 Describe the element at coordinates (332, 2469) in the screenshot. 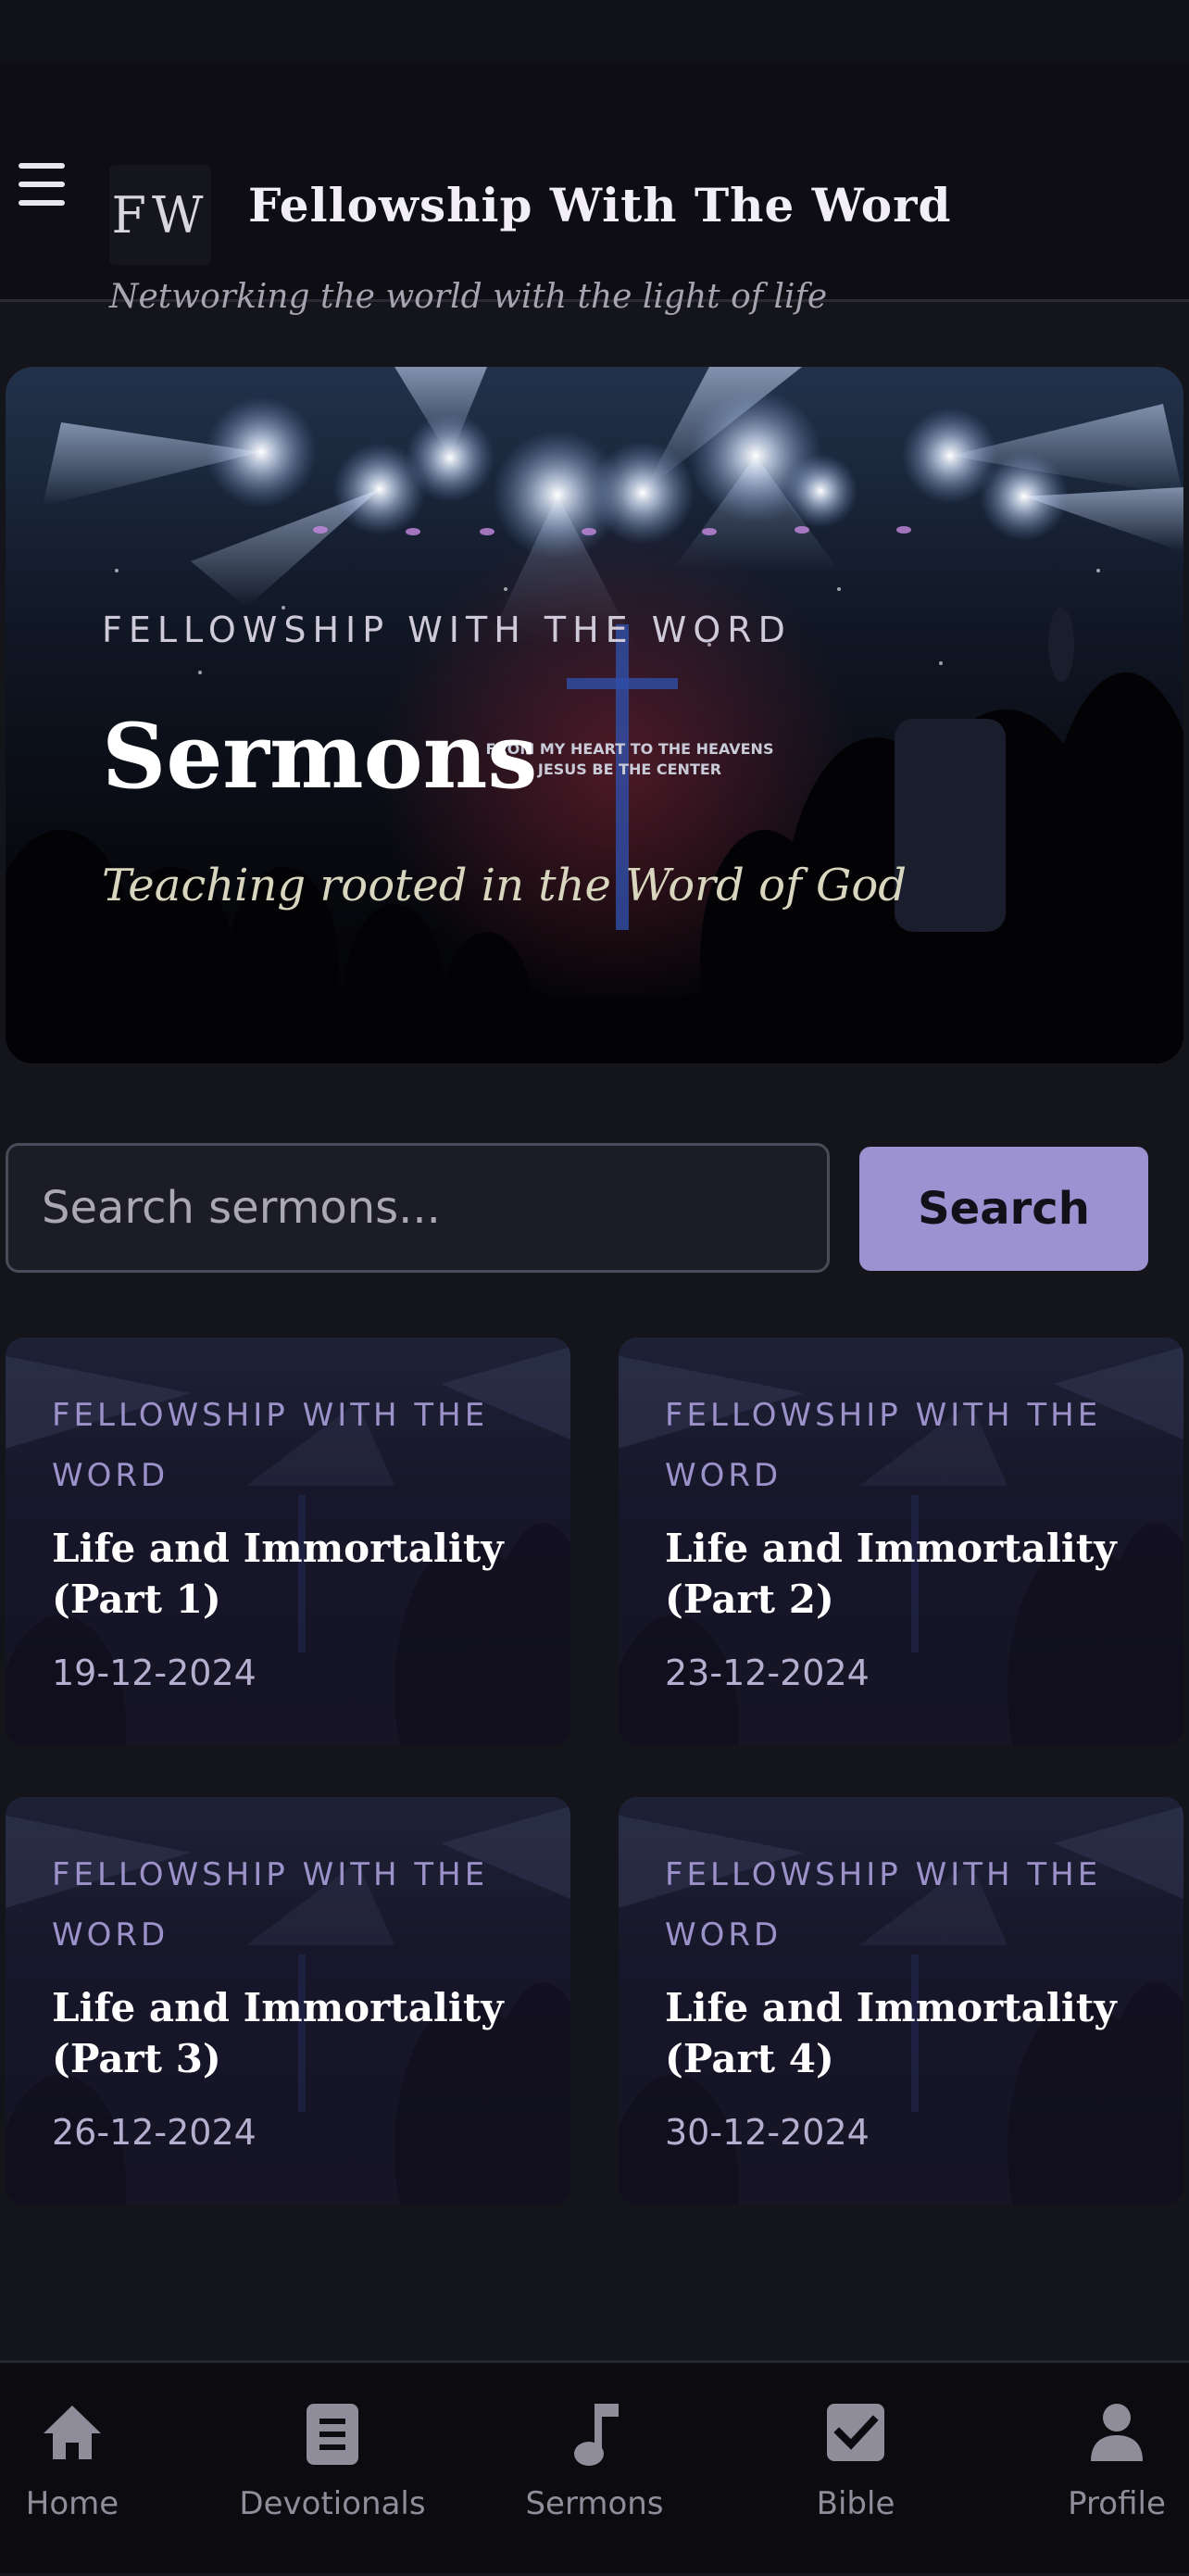

I see `tab-devotionals: Devotionals` at that location.